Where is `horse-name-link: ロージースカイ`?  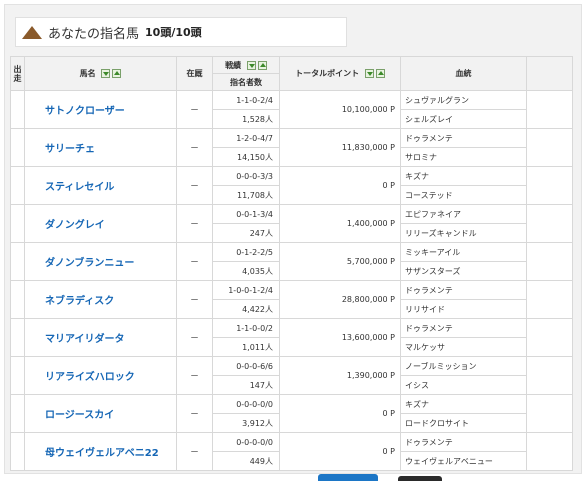 horse-name-link: ロージースカイ is located at coordinates (79, 415).